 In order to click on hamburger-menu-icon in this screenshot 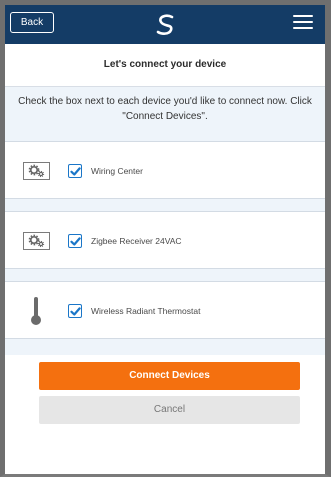, I will do `click(303, 22)`.